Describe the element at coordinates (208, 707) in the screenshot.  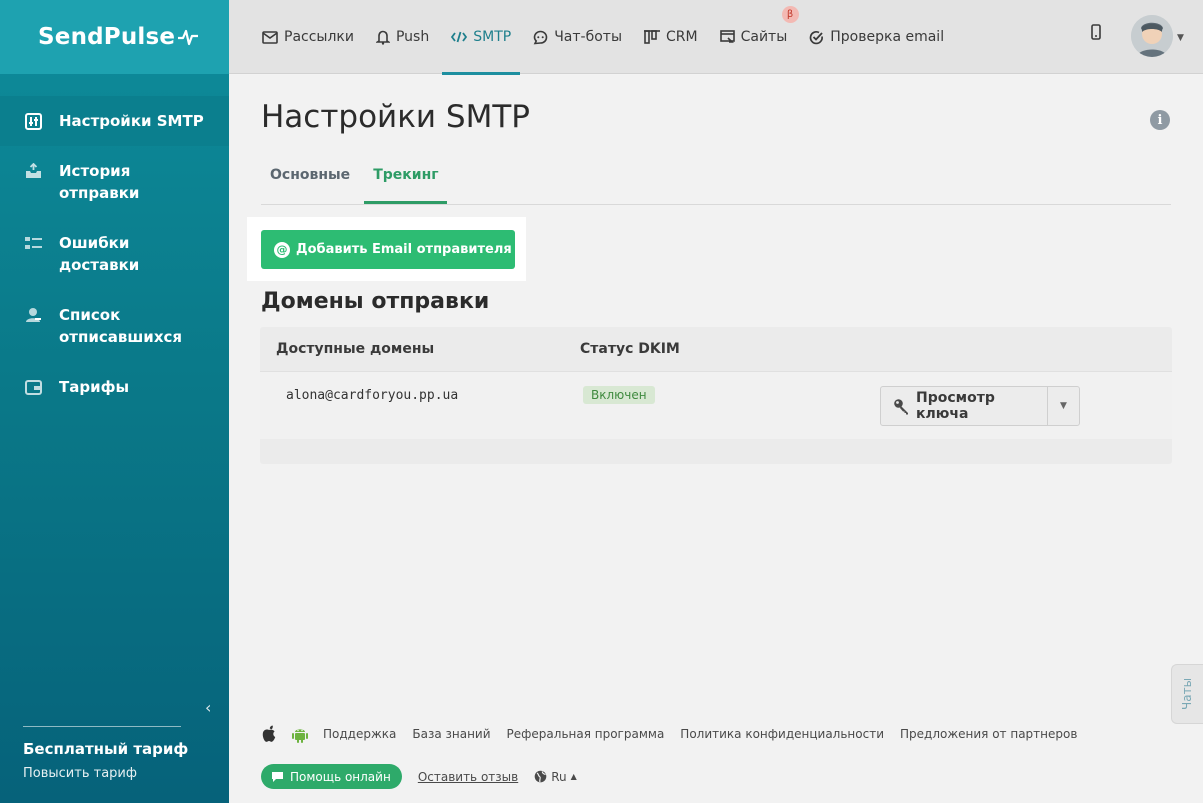
I see `collapse-sidebar-icon: ‹` at that location.